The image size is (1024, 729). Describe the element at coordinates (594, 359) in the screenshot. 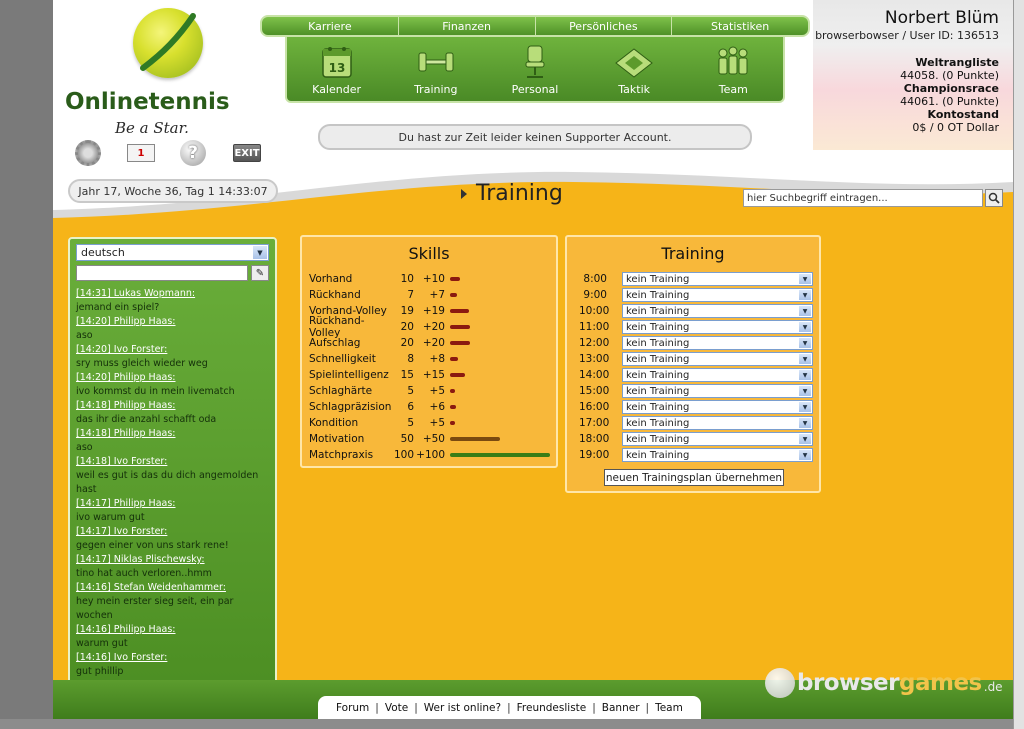

I see `training-slot-time: 13:00` at that location.